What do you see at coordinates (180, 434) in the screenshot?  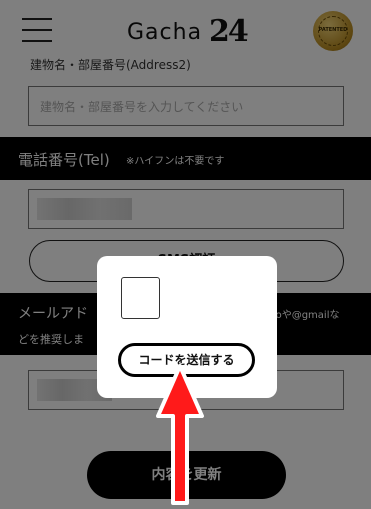 I see `red-arrow-icon` at bounding box center [180, 434].